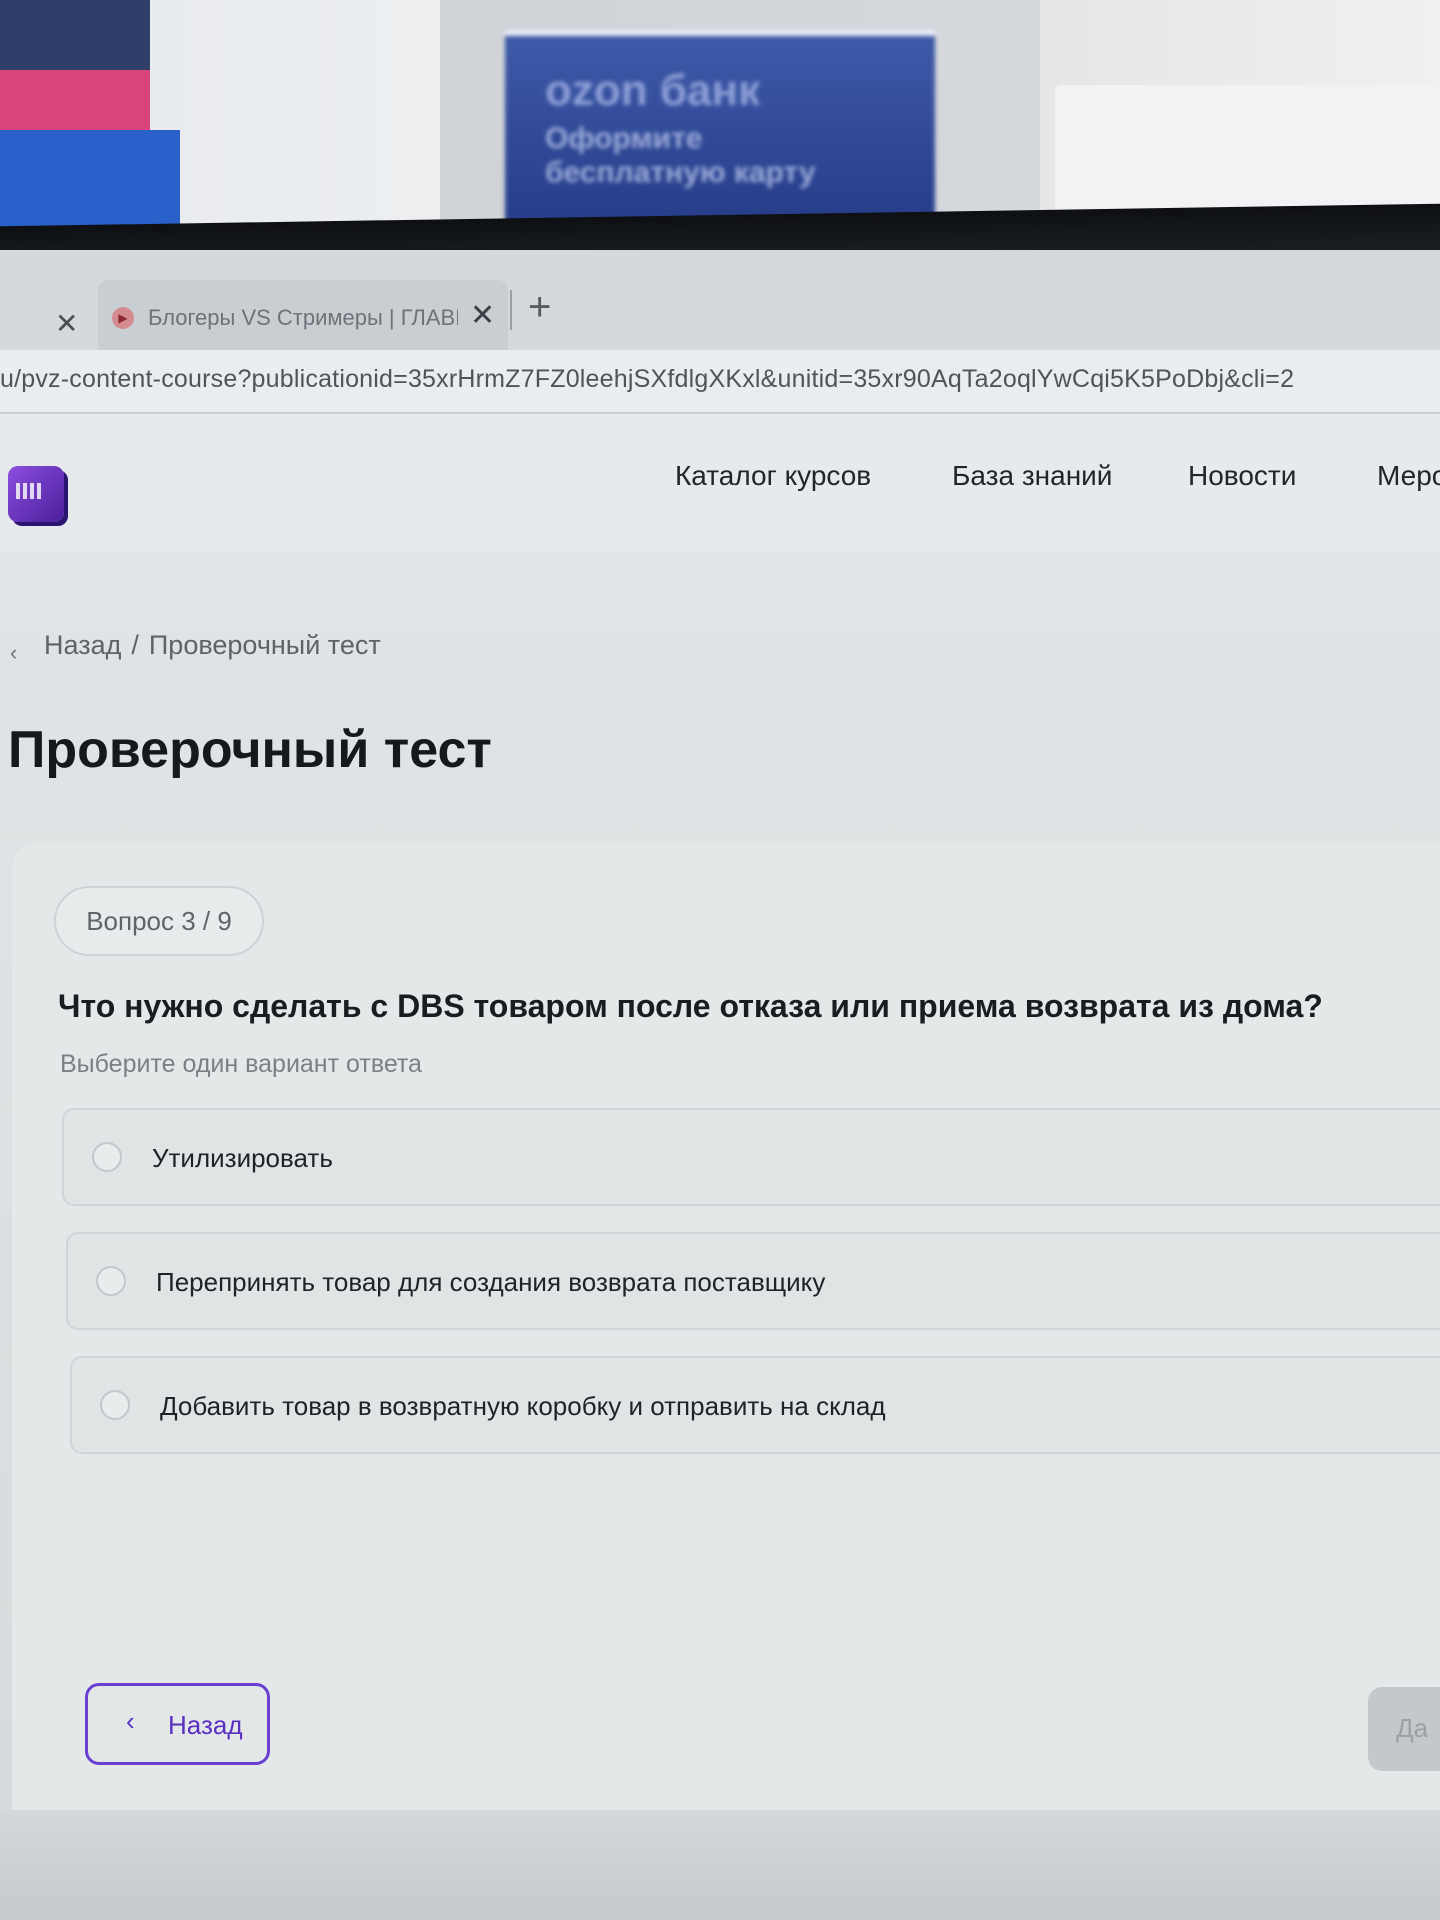  Describe the element at coordinates (159, 921) in the screenshot. I see `question-progress-badge: Вопрос 3 / 9` at that location.